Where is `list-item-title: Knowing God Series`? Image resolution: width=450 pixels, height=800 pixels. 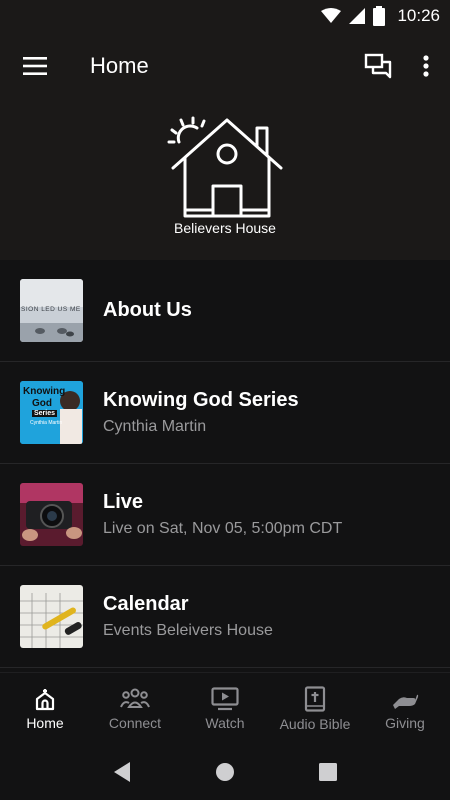 list-item-title: Knowing God Series is located at coordinates (201, 400).